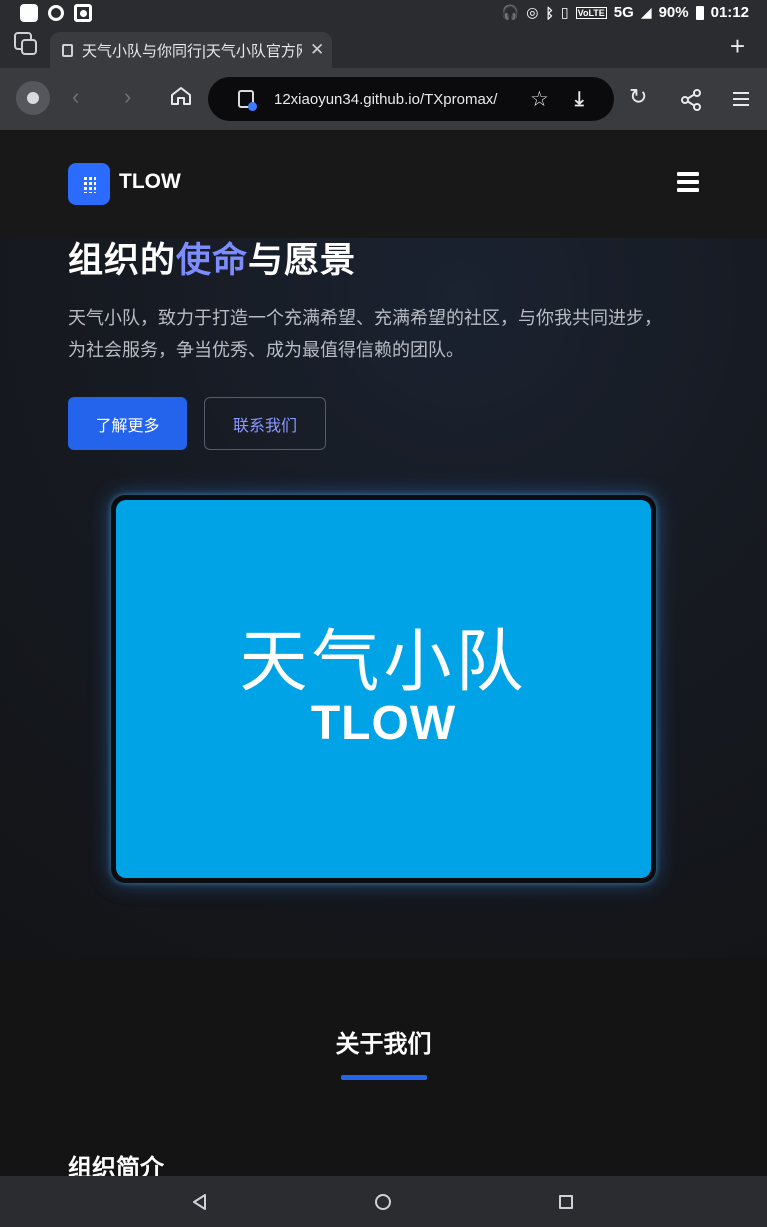  What do you see at coordinates (150, 182) in the screenshot?
I see `logo-text: TLOW` at bounding box center [150, 182].